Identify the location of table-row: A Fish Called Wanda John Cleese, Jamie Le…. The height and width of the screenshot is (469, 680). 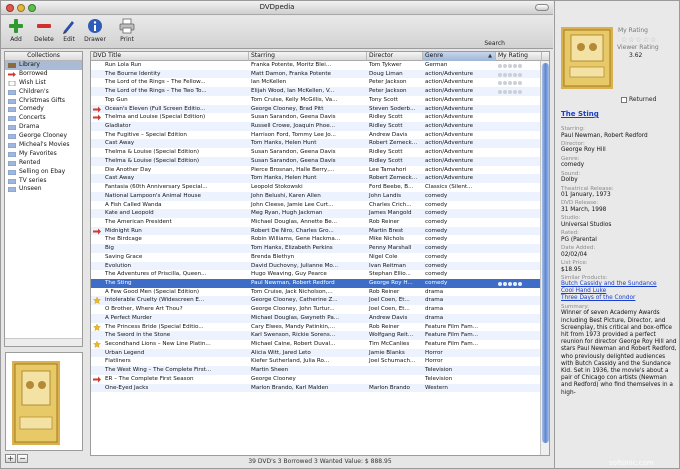
(320, 205).